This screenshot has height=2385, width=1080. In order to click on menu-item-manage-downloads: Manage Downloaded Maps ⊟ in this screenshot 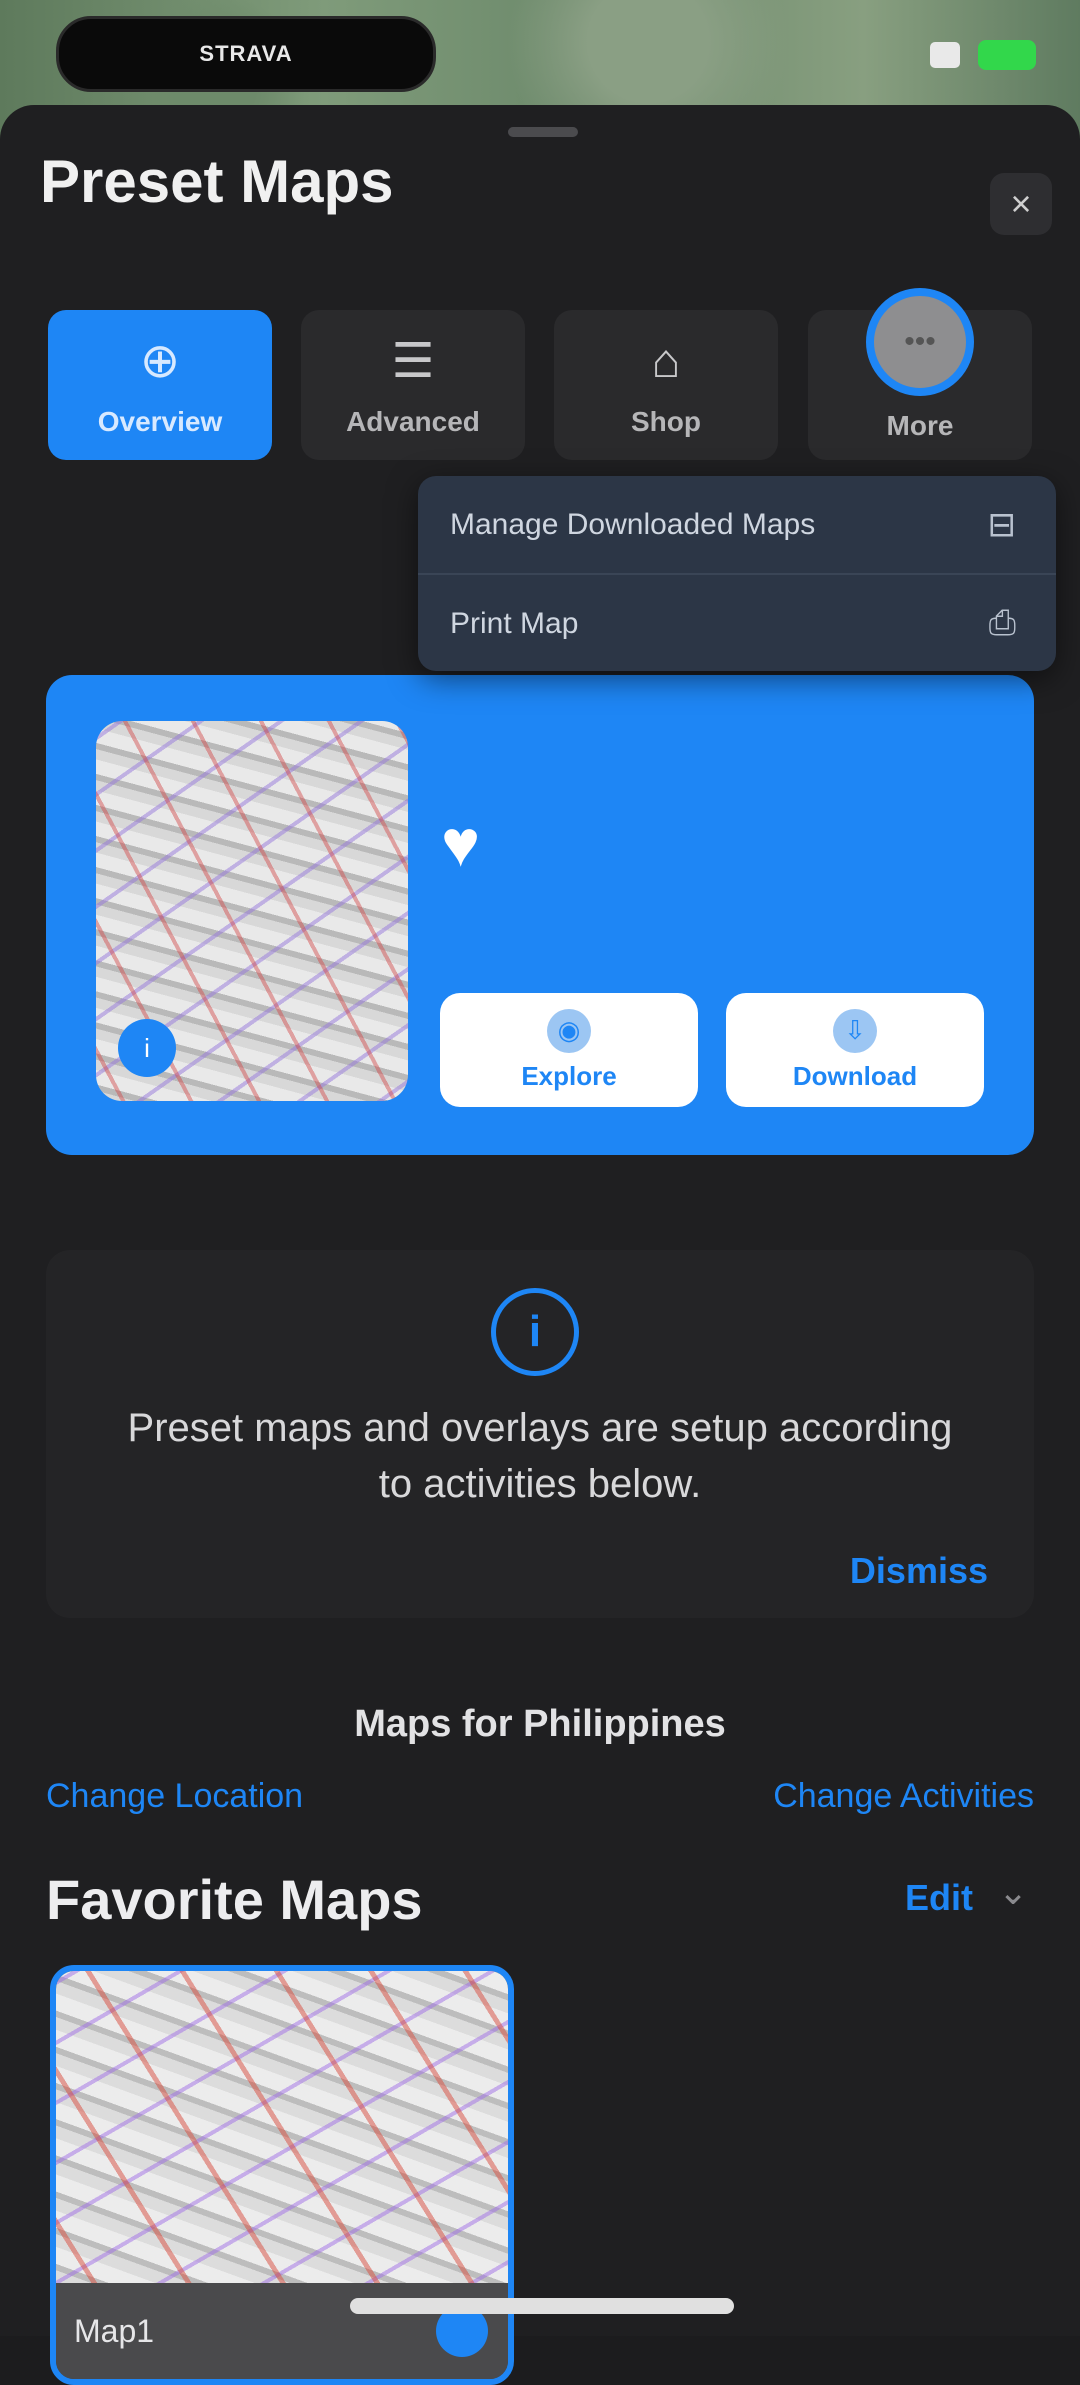, I will do `click(737, 524)`.